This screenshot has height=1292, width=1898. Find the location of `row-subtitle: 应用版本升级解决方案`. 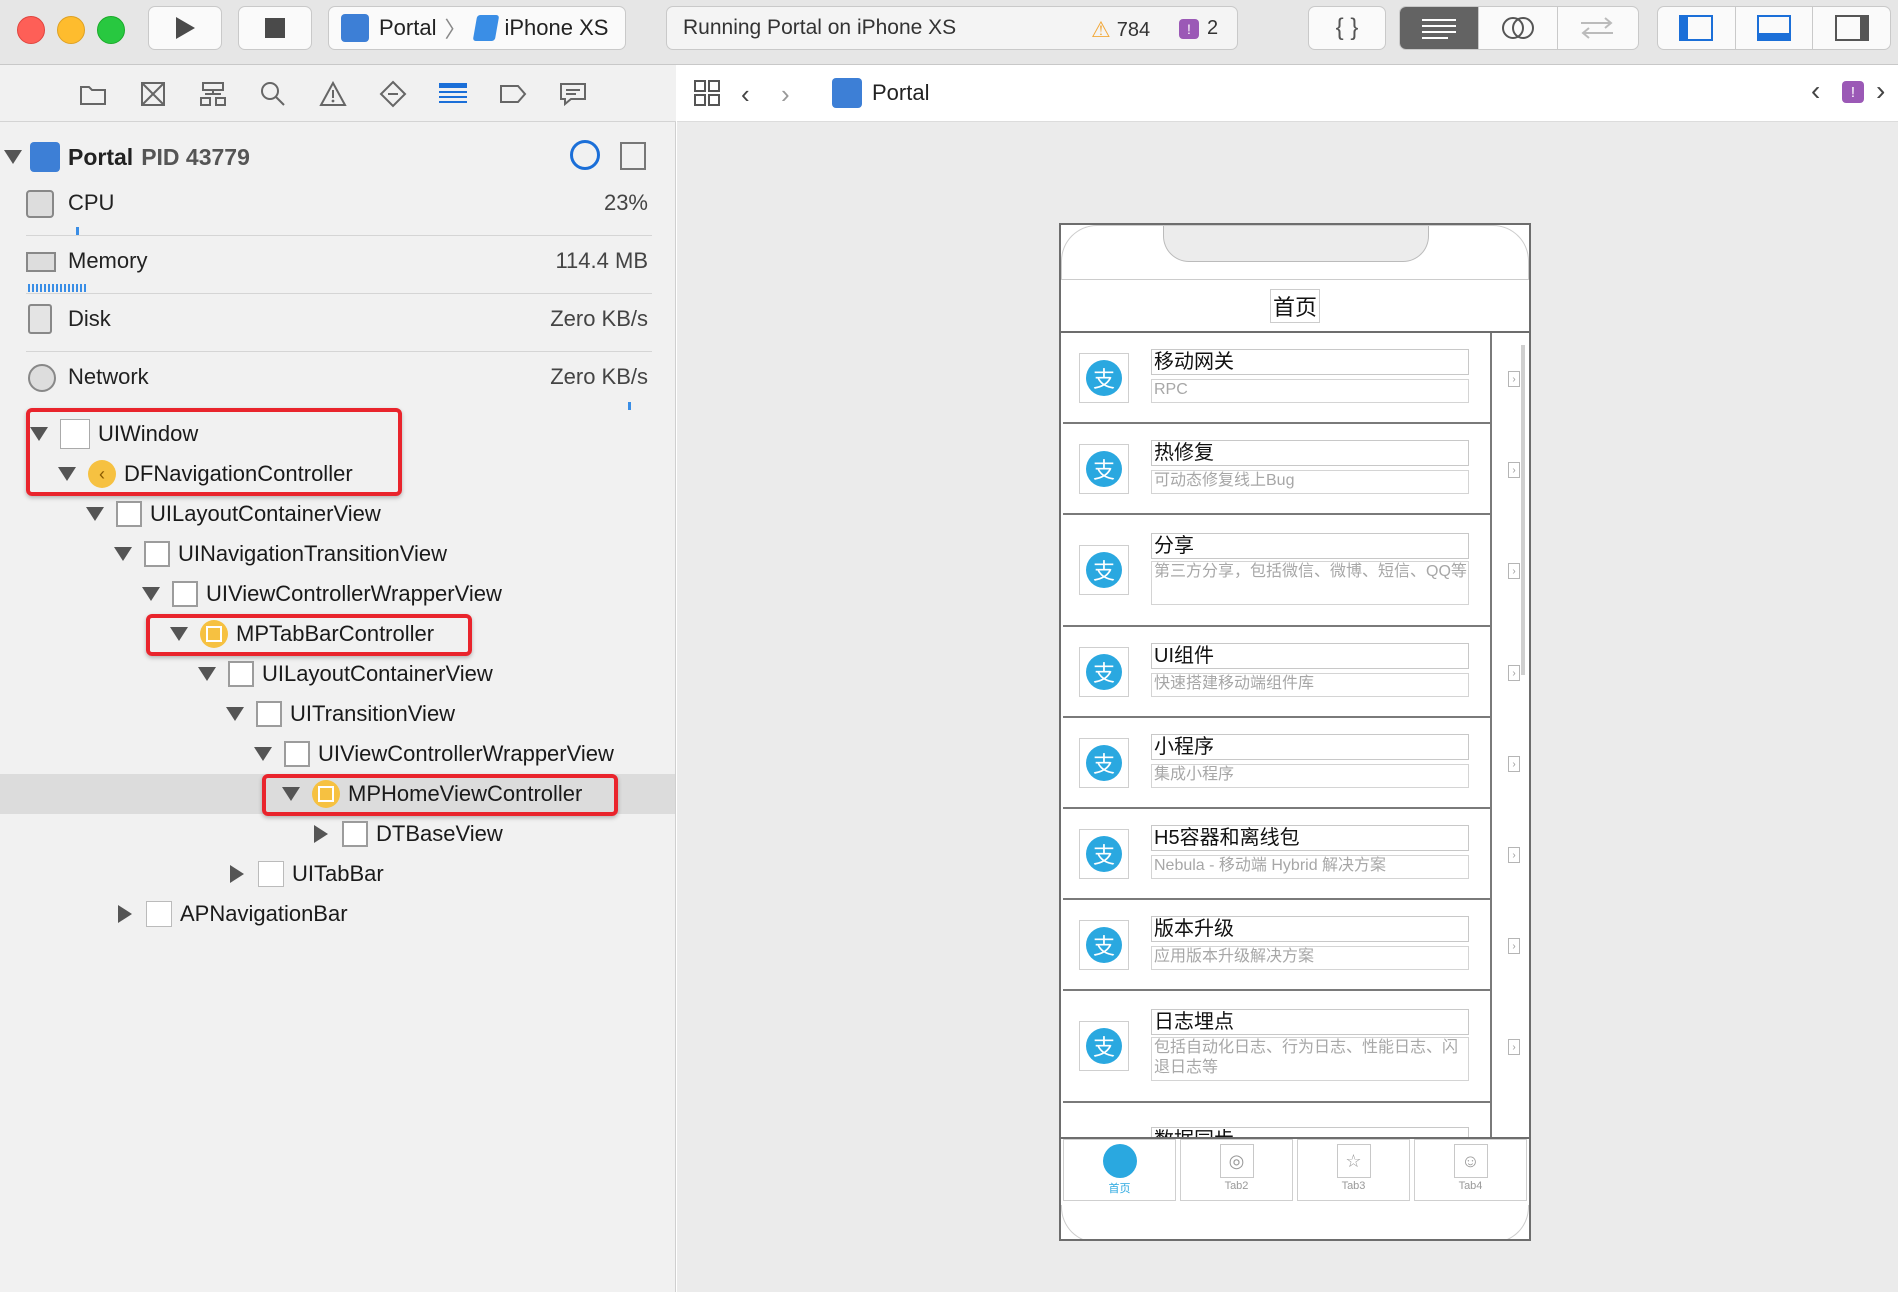

row-subtitle: 应用版本升级解决方案 is located at coordinates (1310, 958).